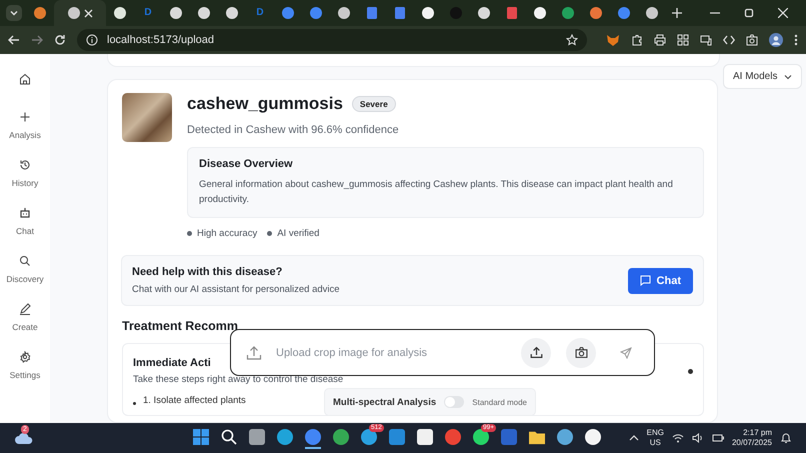 The height and width of the screenshot is (453, 806). Describe the element at coordinates (796, 40) in the screenshot. I see `menu-icon` at that location.